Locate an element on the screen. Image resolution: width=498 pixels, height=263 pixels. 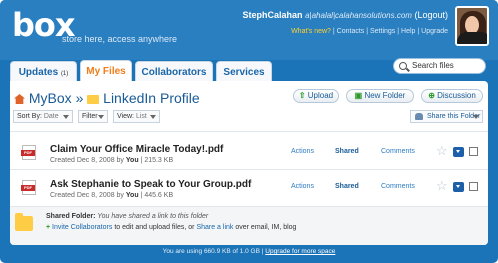
tab-my-files: My Files is located at coordinates (106, 71).